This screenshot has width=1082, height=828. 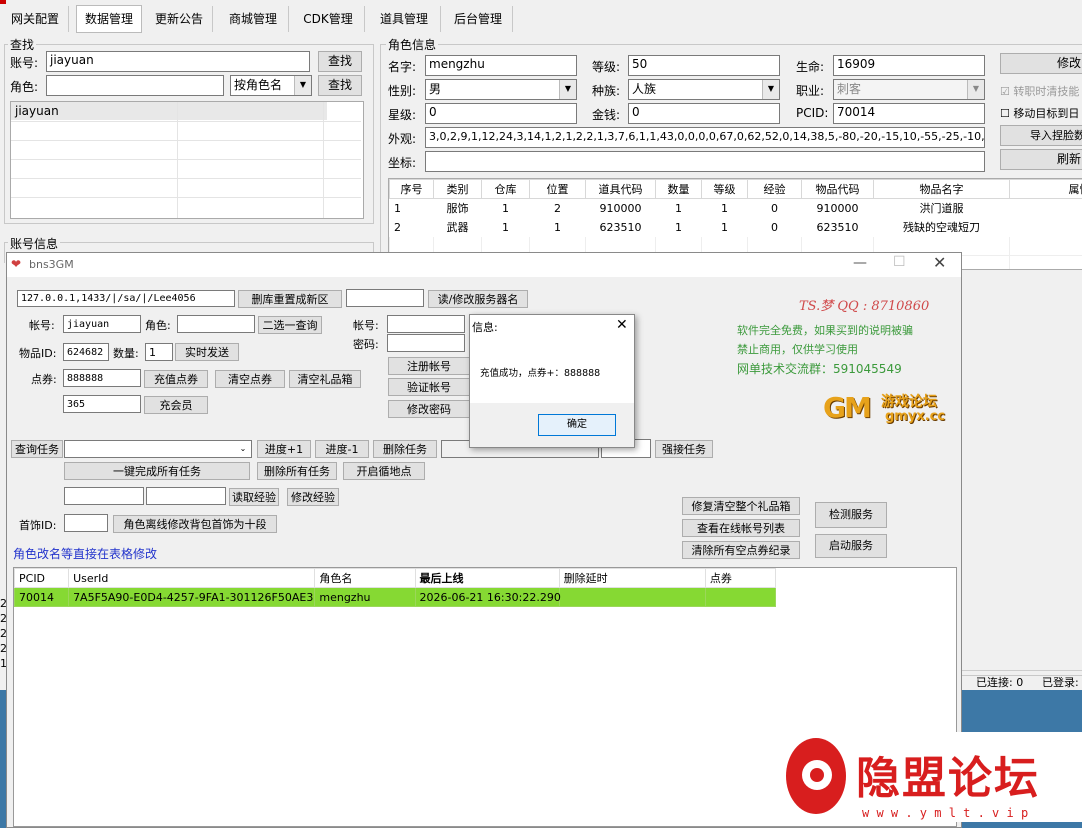 What do you see at coordinates (501, 89) in the screenshot?
I see `gender-select: 男 ▼` at bounding box center [501, 89].